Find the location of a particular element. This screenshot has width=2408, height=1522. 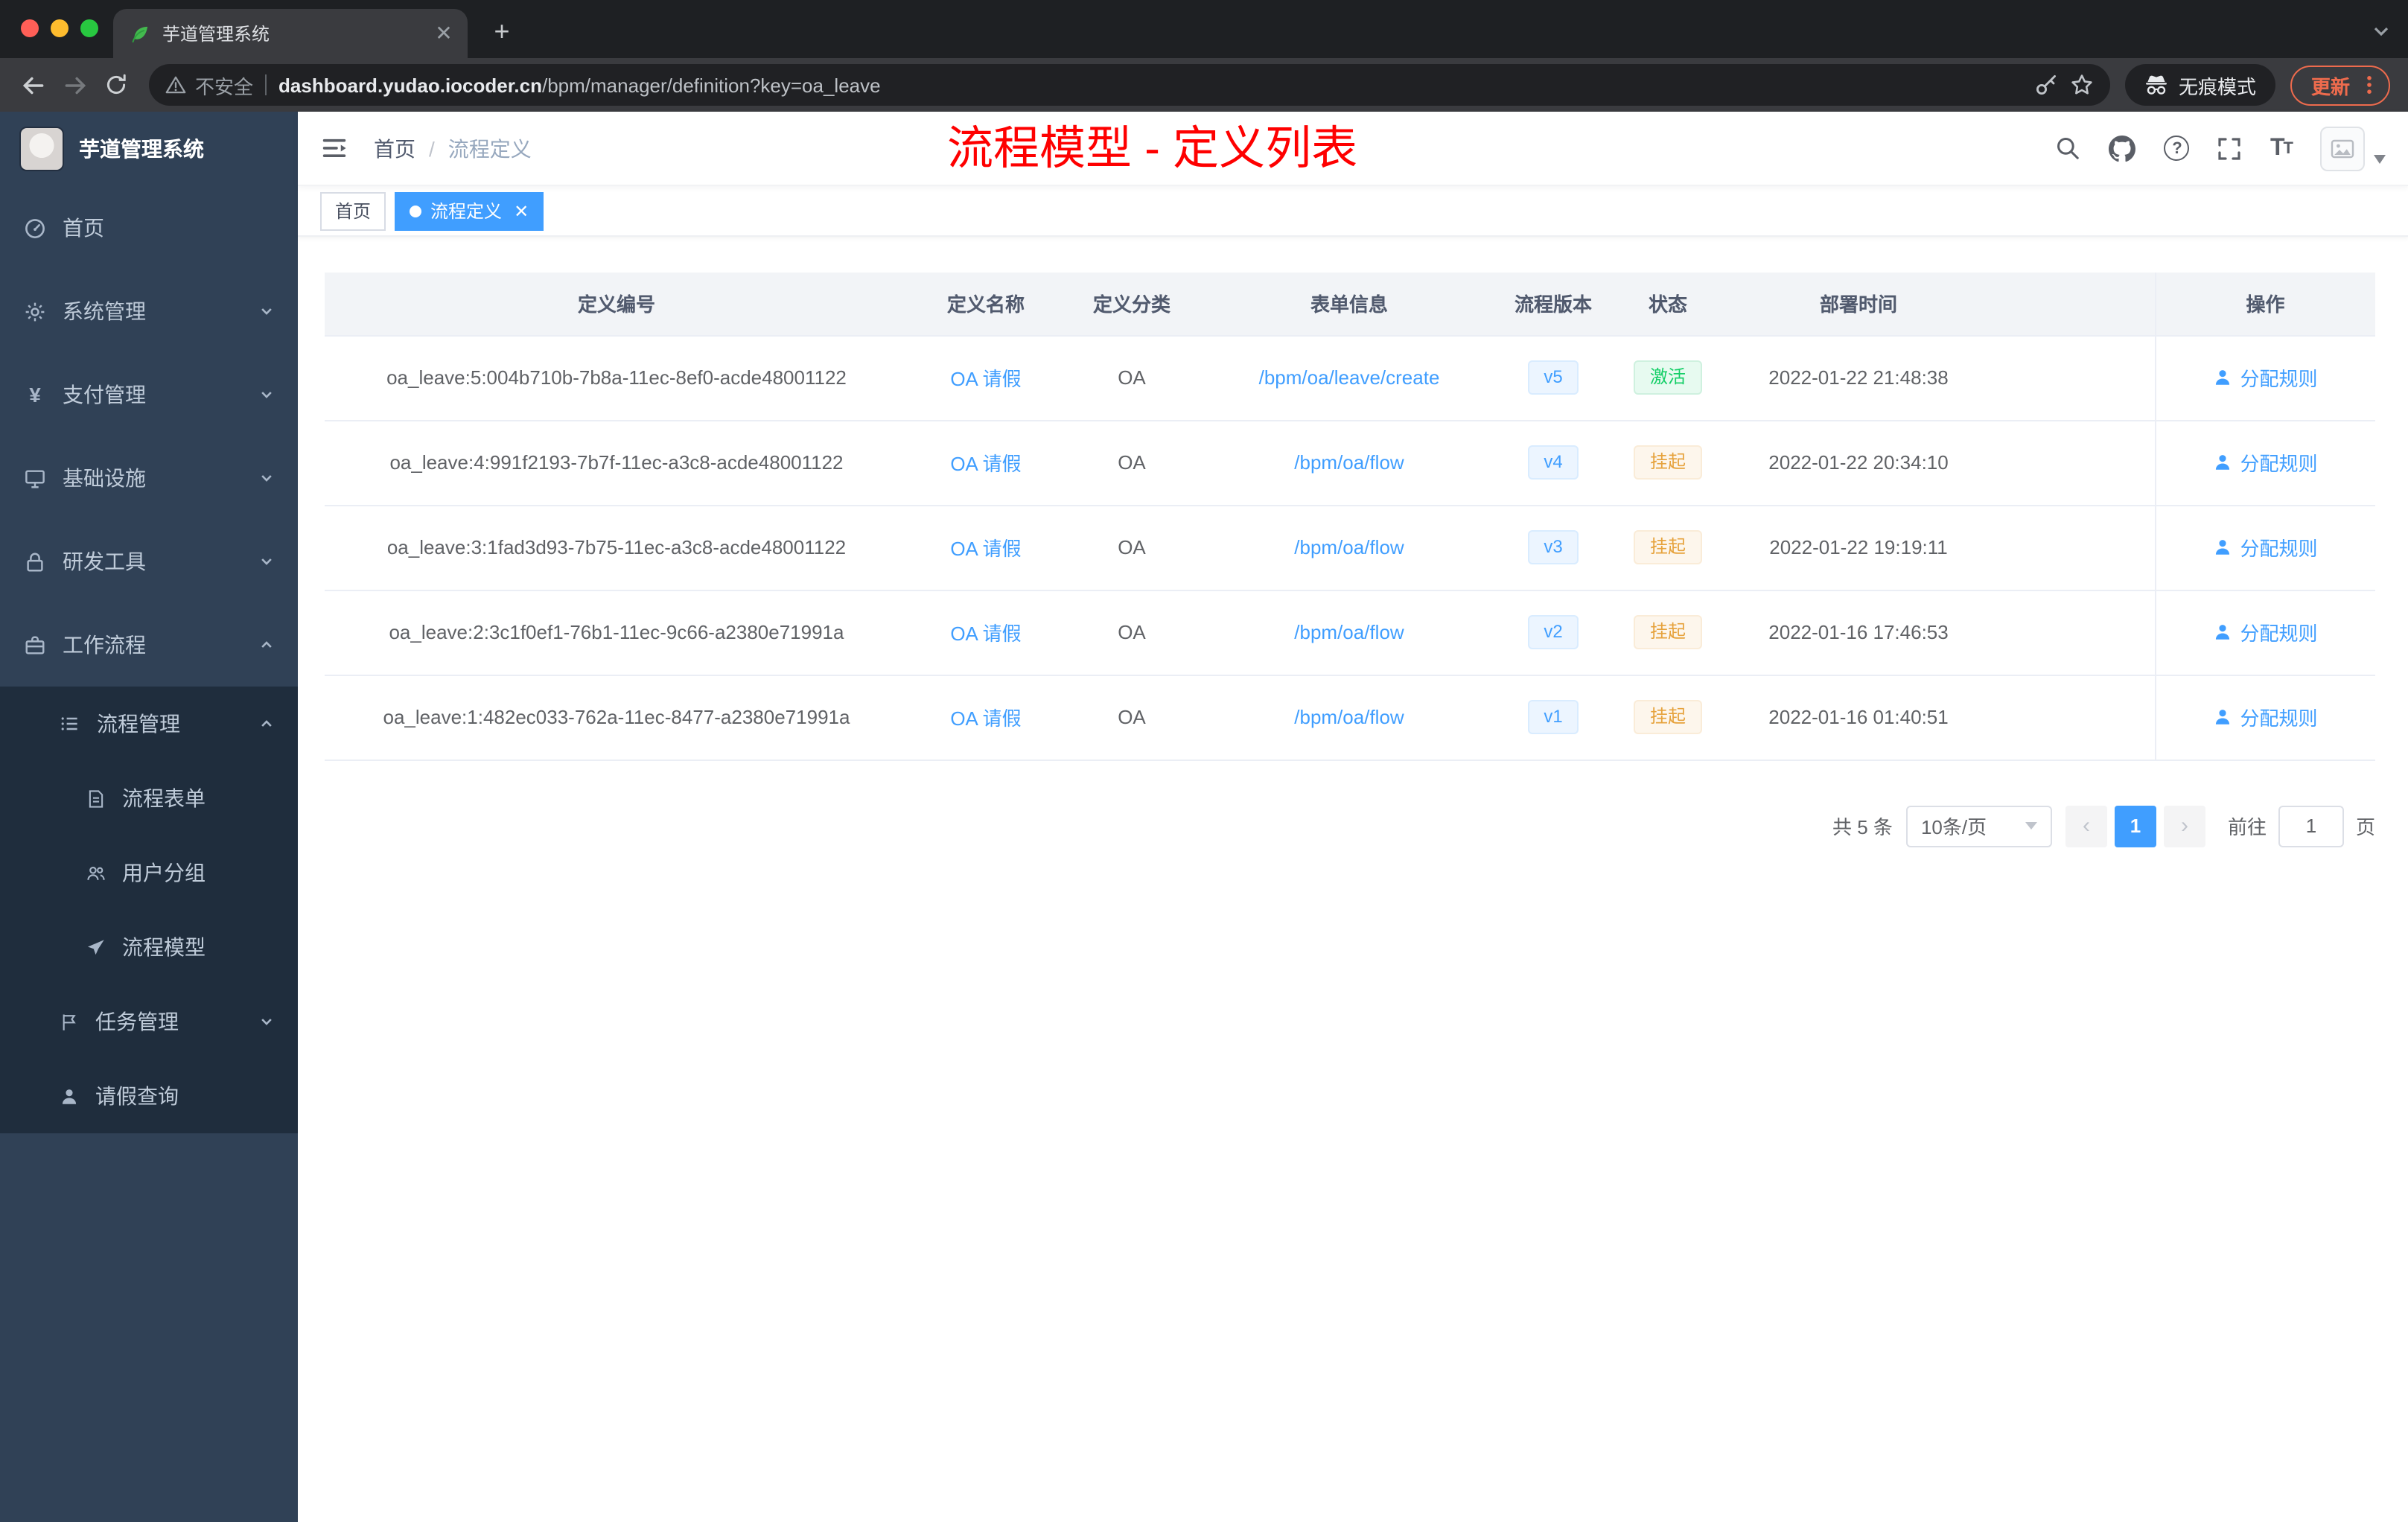

users-icon is located at coordinates (96, 872).